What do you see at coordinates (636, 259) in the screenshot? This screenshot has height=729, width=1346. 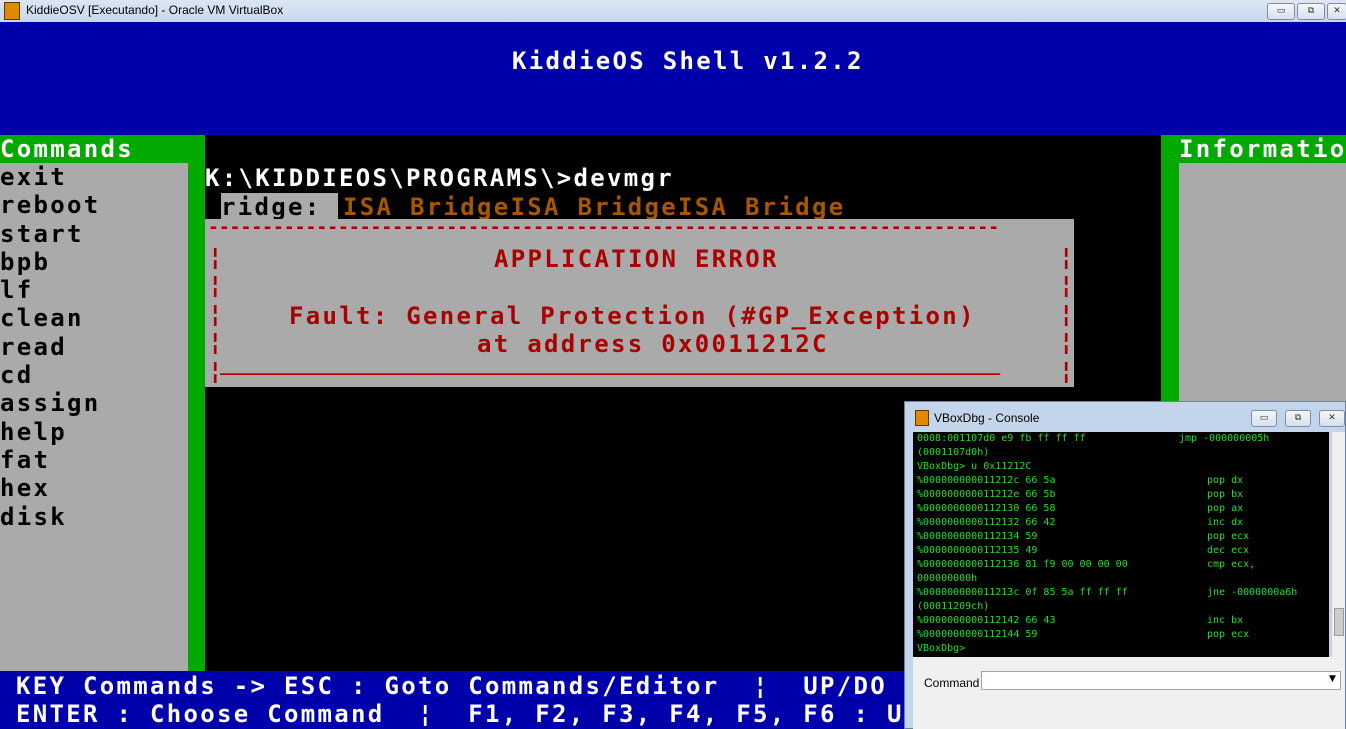 I see `error-title: APPLICATION ERROR` at bounding box center [636, 259].